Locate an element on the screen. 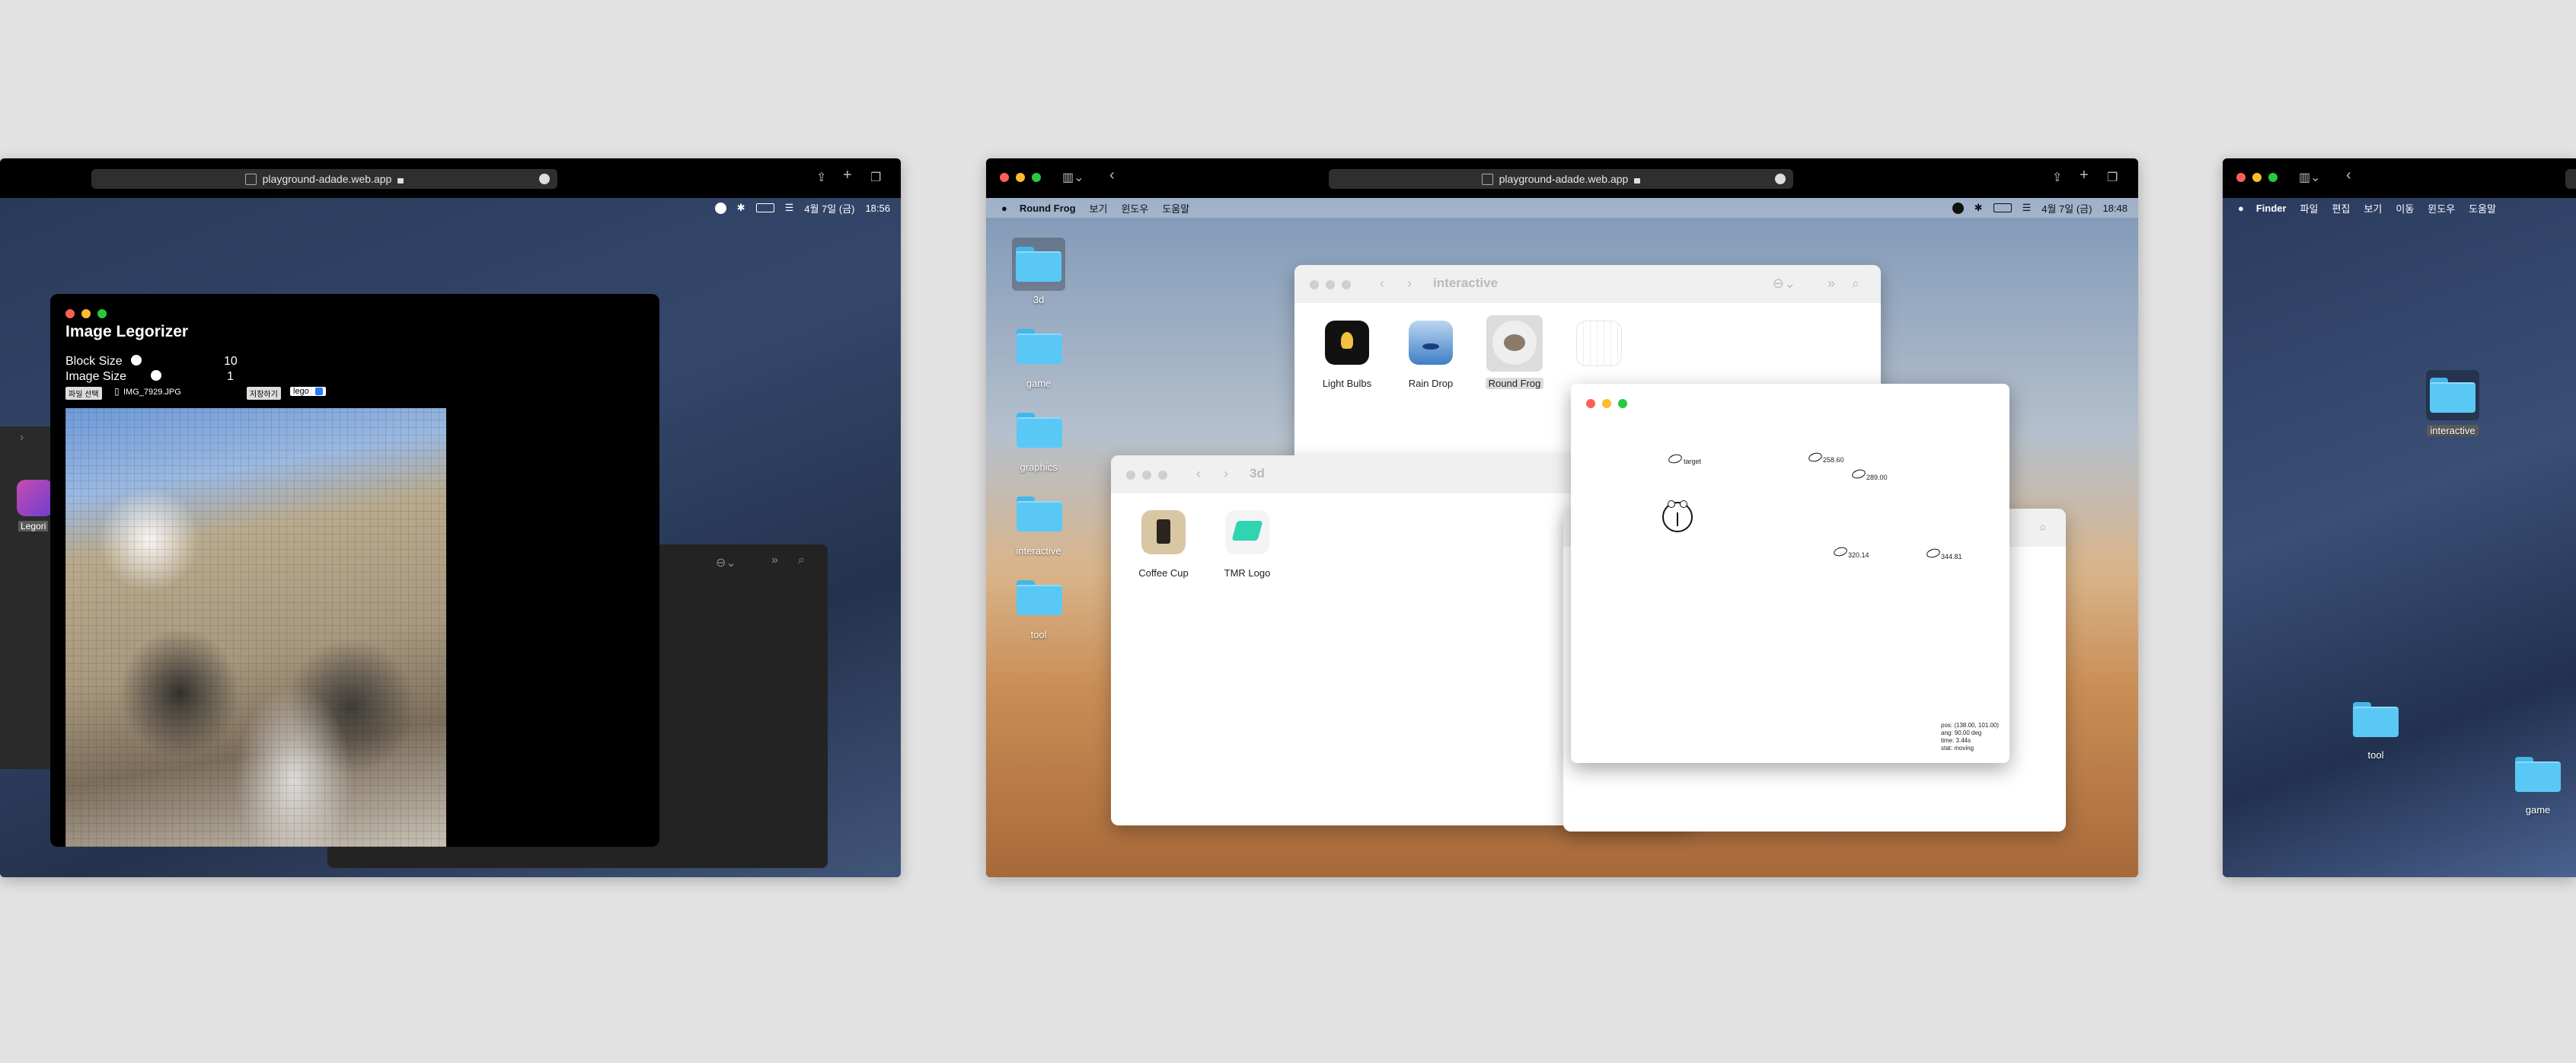 The width and height of the screenshot is (2576, 1063). legorizer-app-label: Legori is located at coordinates (33, 526).